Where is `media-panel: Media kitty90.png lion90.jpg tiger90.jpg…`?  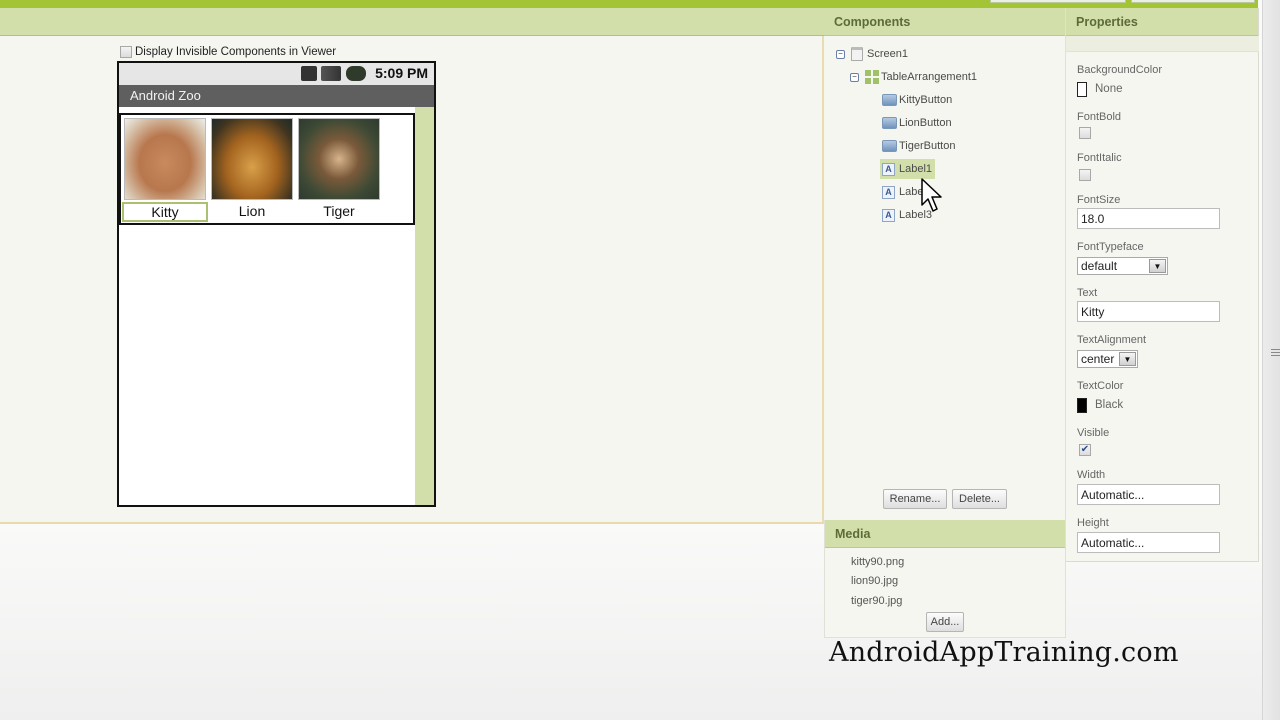
media-panel: Media kitty90.png lion90.jpg tiger90.jpg… is located at coordinates (945, 579).